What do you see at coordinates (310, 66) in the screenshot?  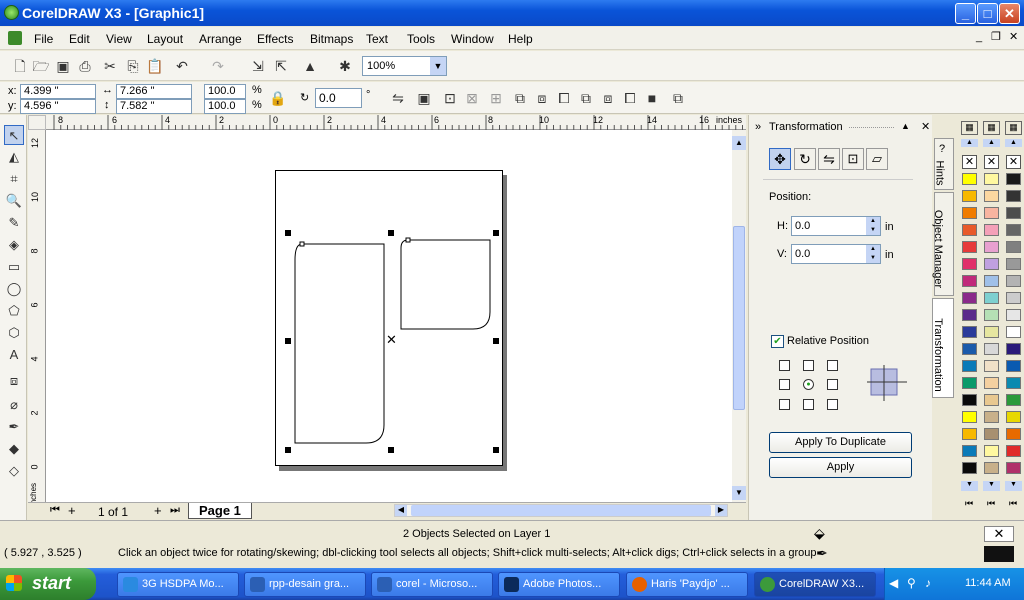 I see `application-launcher-icon: ▲` at bounding box center [310, 66].